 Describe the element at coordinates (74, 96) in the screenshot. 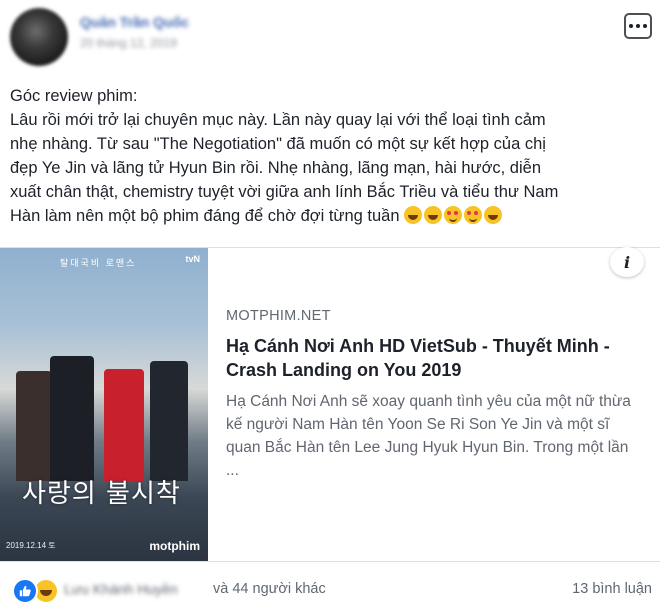

I see `post-text-line: Góc review phim:` at that location.